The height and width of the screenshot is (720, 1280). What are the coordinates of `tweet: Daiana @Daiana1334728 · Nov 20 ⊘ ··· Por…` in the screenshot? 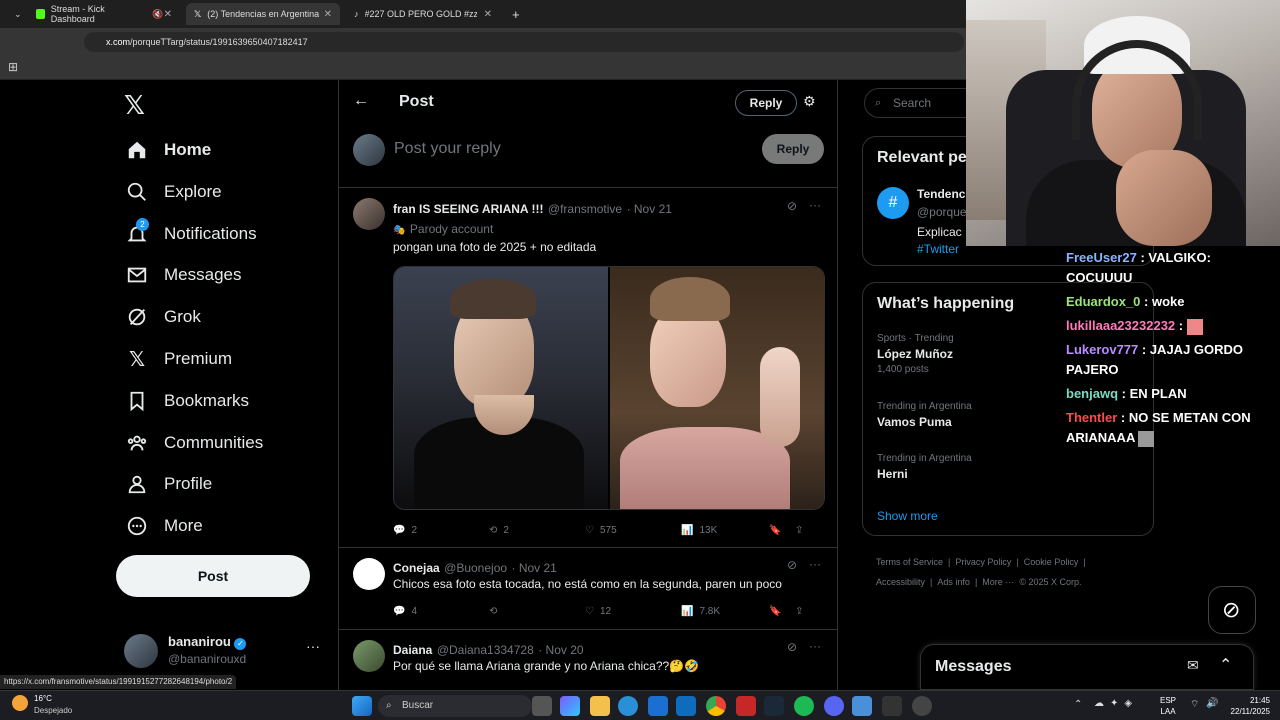 It's located at (588, 660).